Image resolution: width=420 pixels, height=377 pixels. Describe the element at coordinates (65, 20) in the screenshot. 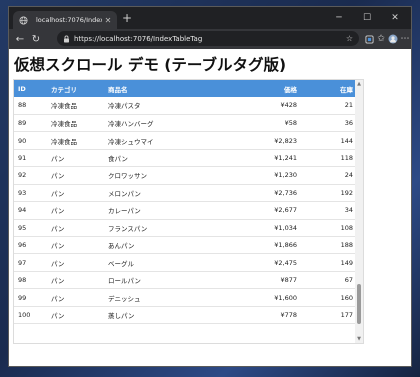

I see `browser-tab: localhost:7076/IndexTableTag ✕` at that location.